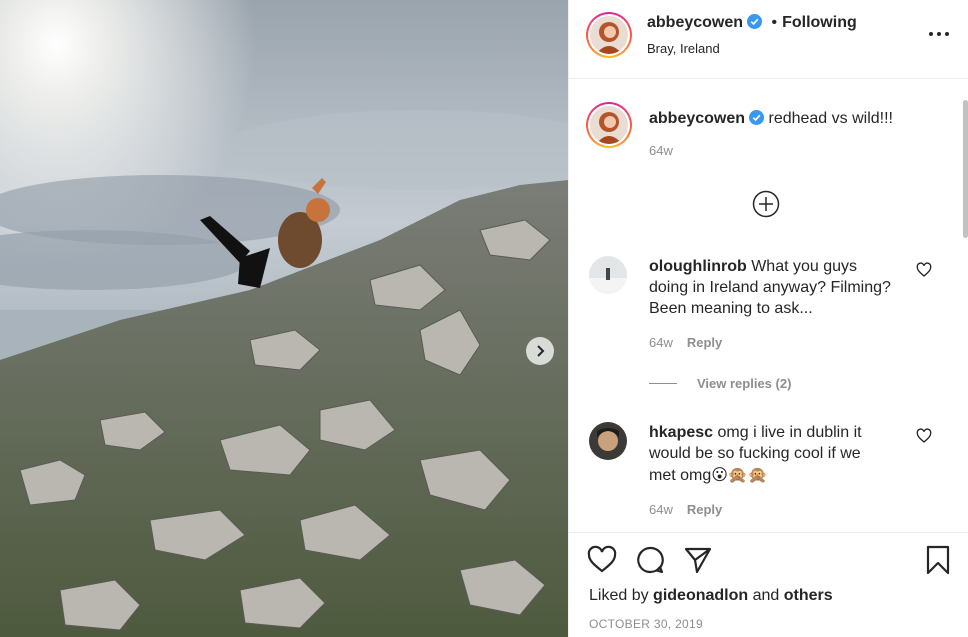 This screenshot has height=637, width=968. I want to click on caption-text: redhead vs wild!!!, so click(830, 118).